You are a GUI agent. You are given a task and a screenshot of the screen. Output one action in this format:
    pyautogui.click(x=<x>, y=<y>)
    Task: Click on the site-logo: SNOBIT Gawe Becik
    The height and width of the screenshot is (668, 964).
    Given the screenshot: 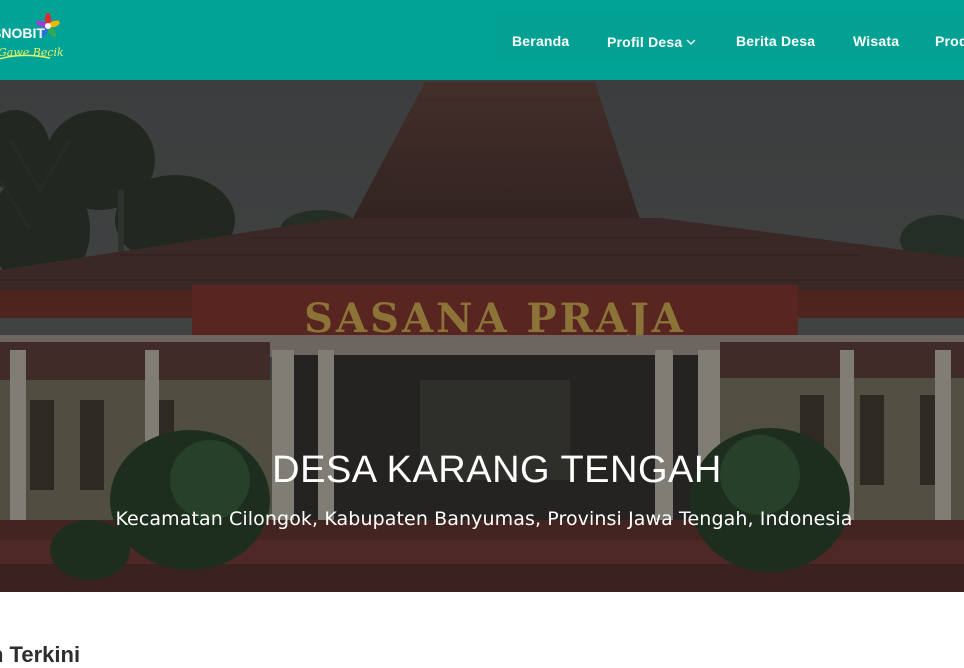 What is the action you would take?
    pyautogui.click(x=33, y=40)
    